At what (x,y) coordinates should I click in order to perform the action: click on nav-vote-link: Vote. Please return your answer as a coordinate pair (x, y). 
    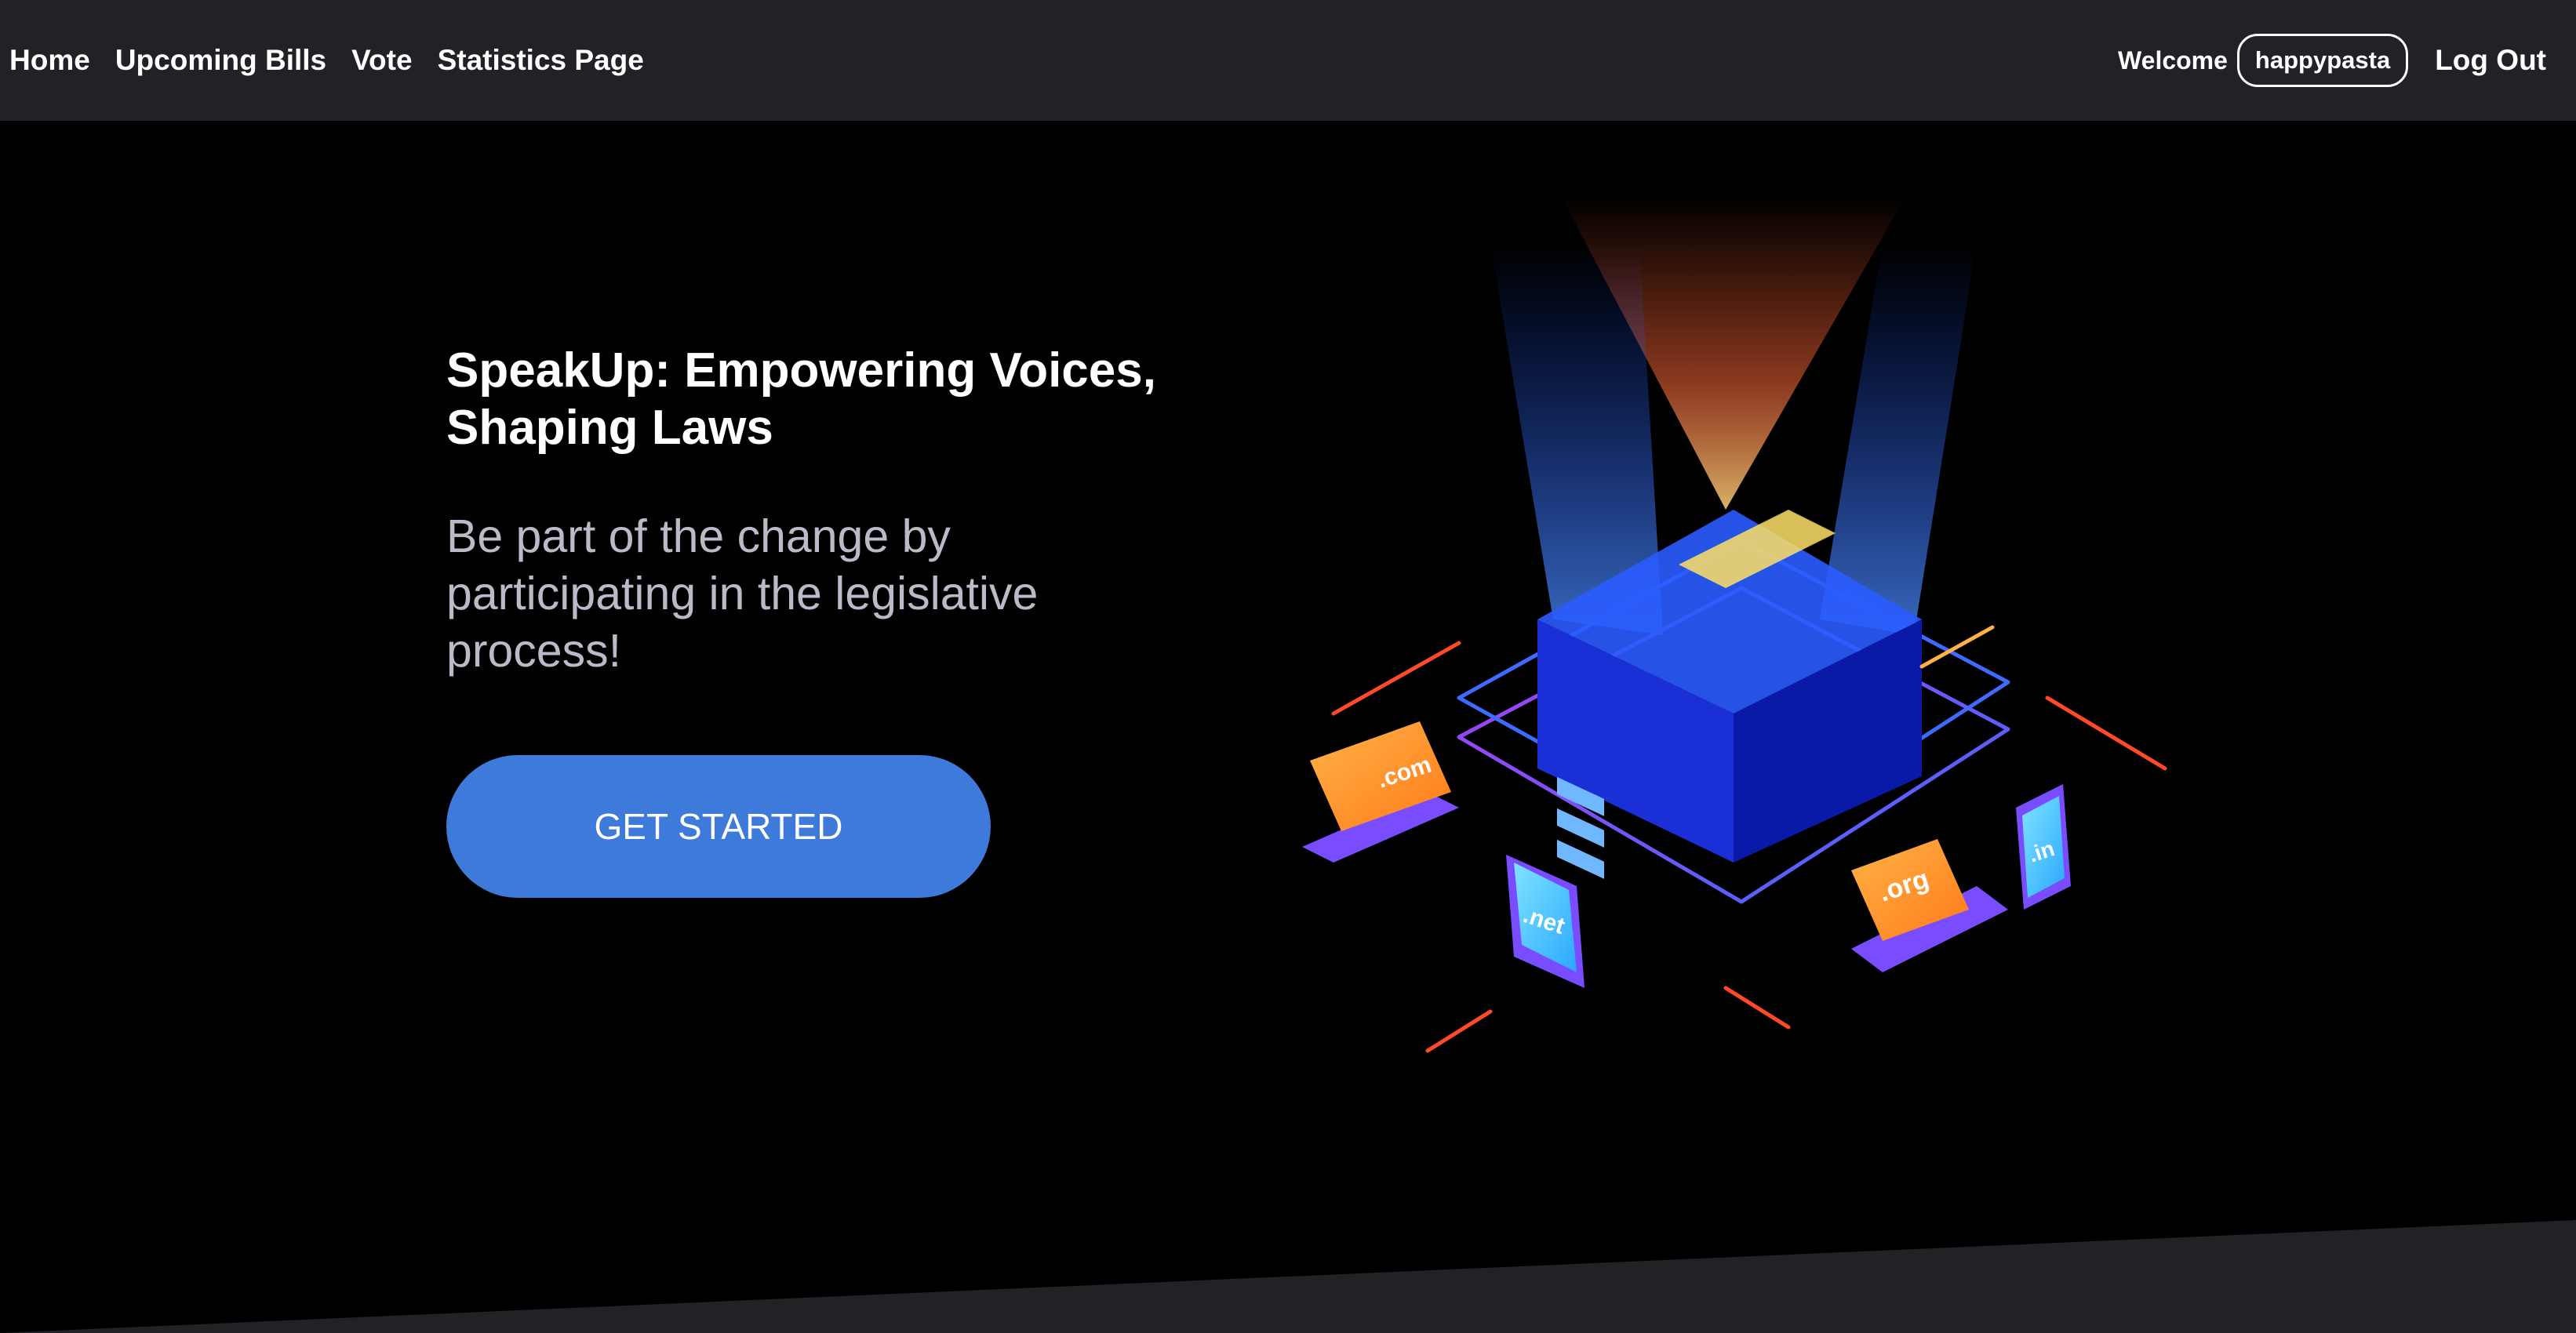
    Looking at the image, I should click on (381, 60).